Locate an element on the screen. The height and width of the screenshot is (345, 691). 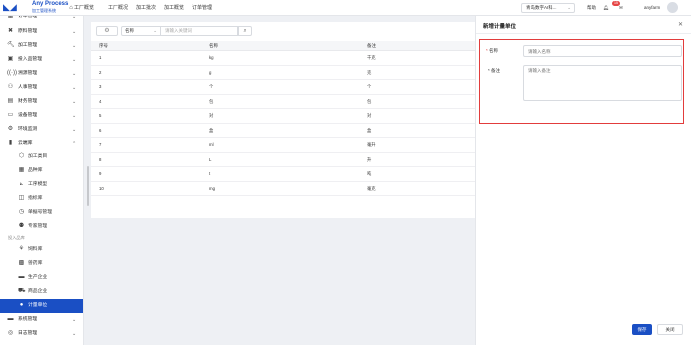
sidebar-sub-veterinary: ▩ 兽药库 is located at coordinates (41, 264).